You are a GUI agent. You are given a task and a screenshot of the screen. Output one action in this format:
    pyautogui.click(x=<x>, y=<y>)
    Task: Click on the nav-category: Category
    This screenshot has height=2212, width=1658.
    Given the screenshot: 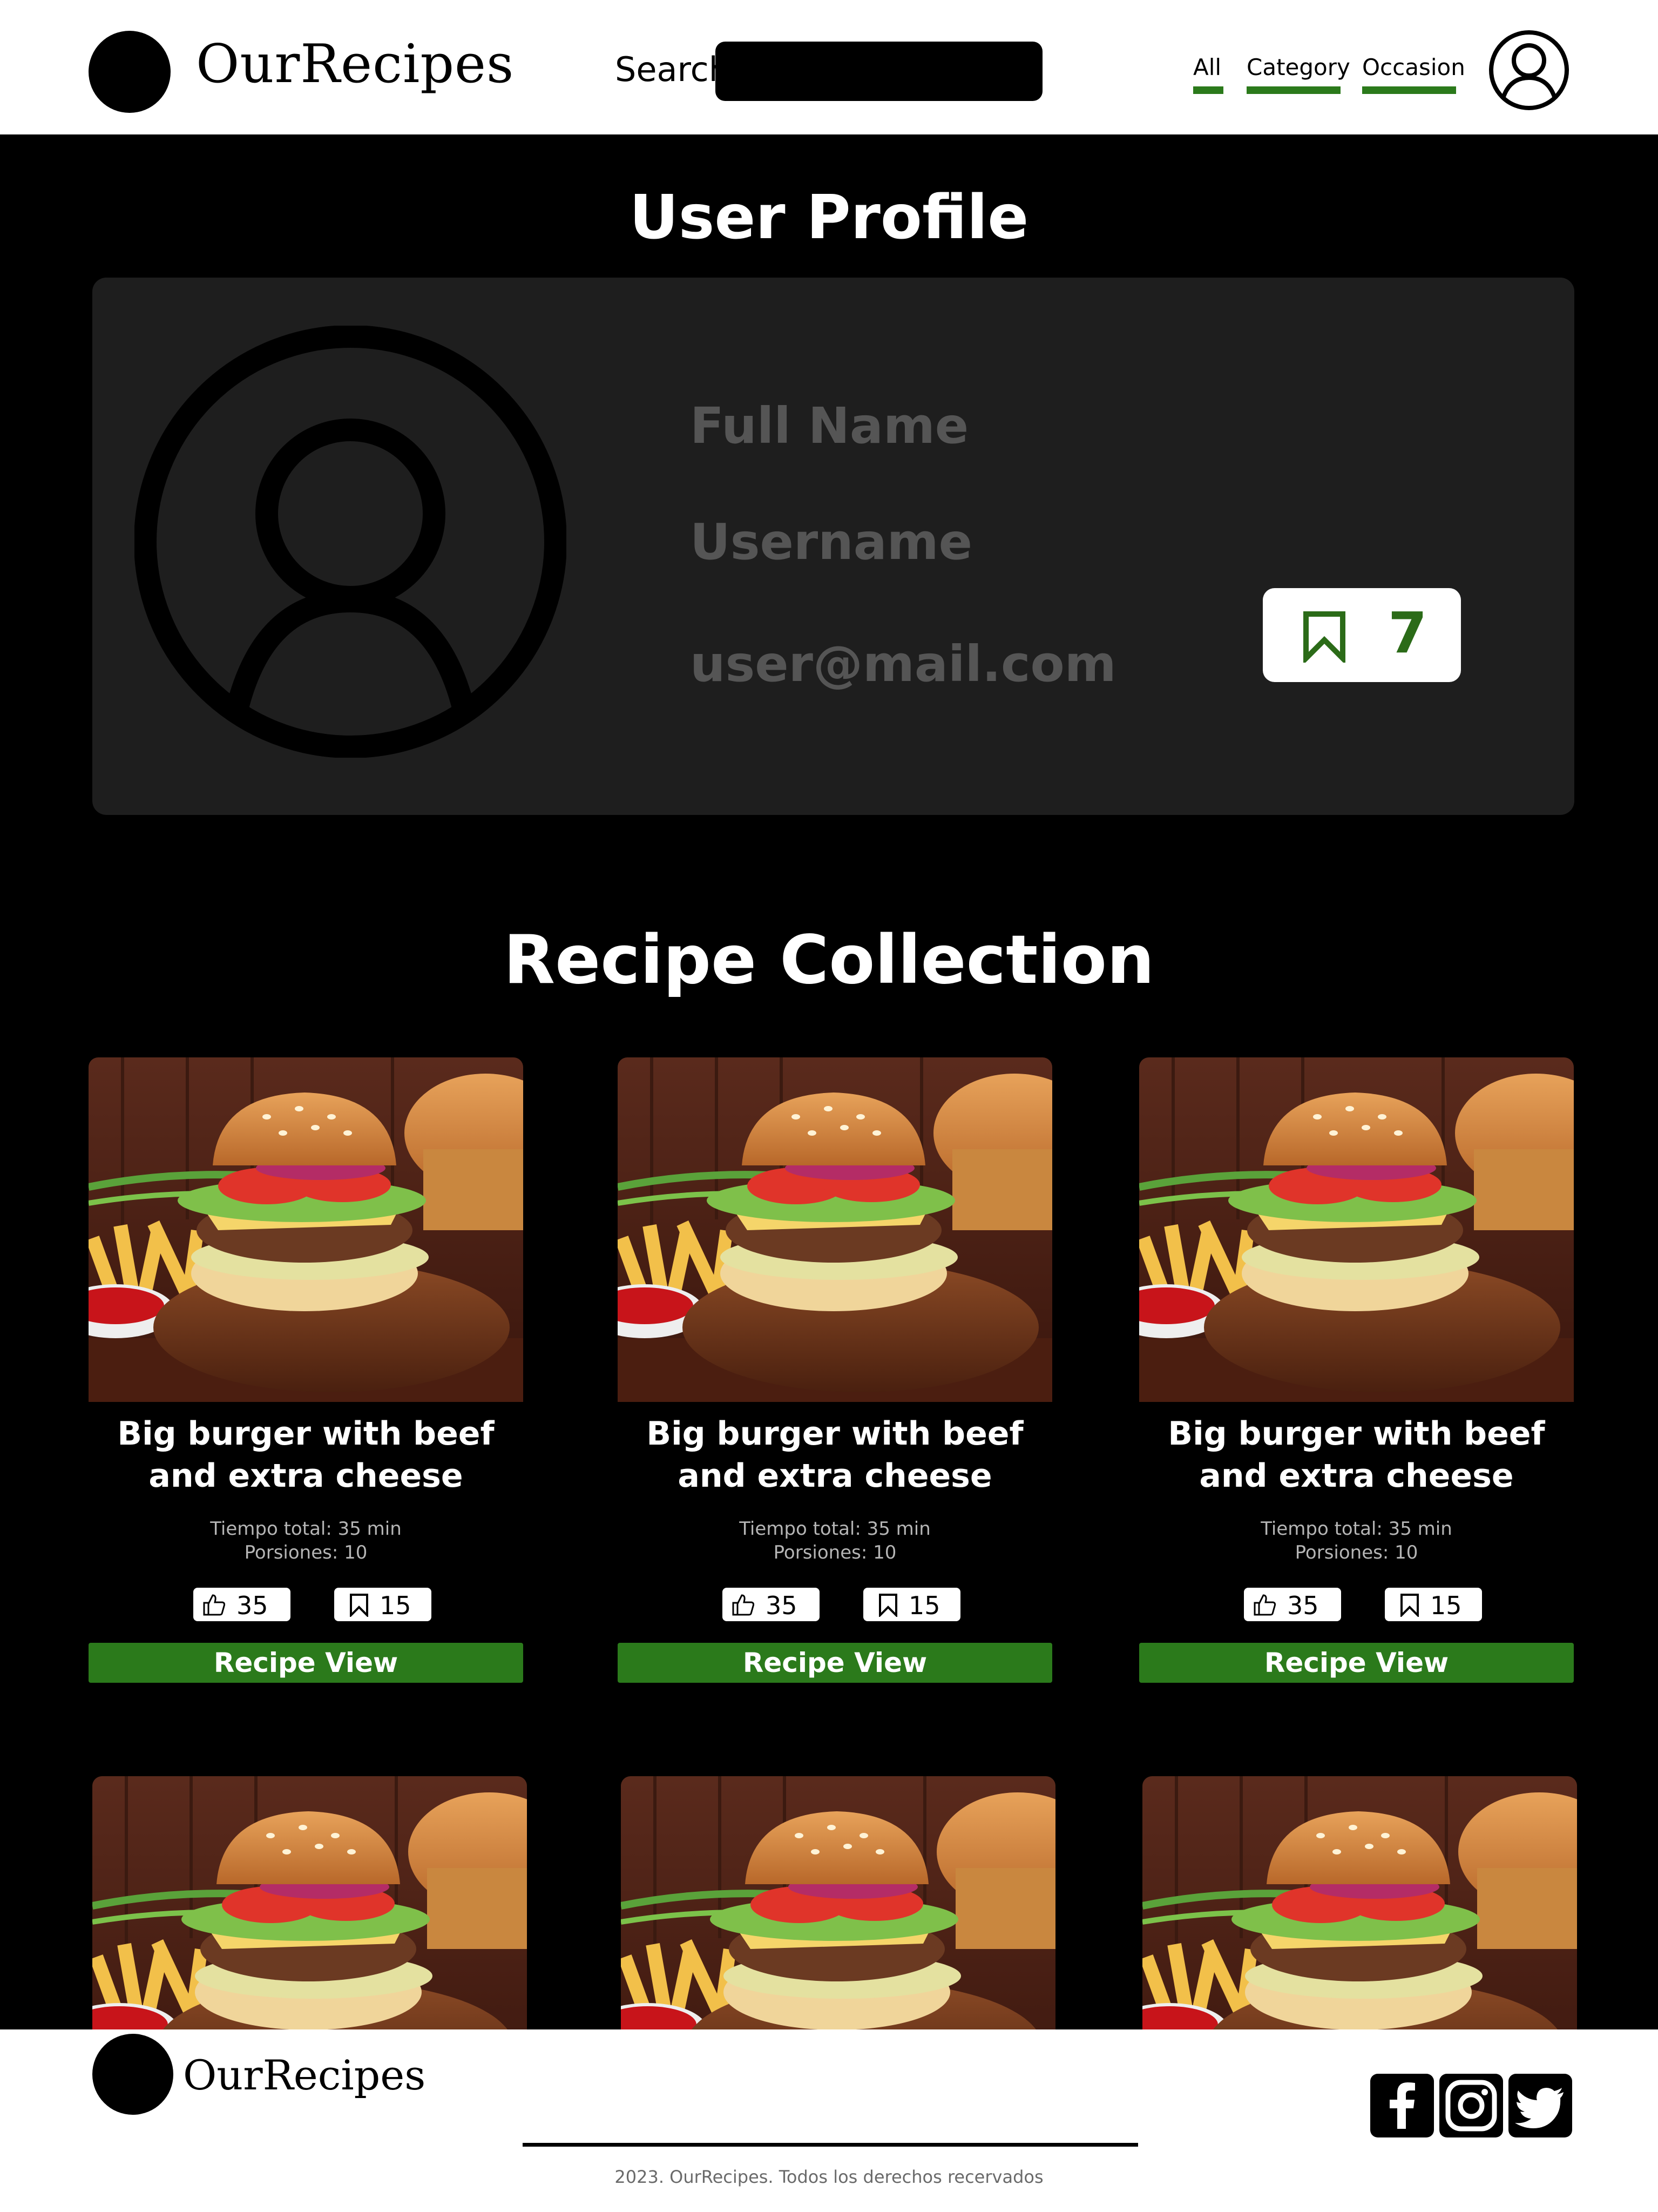 What is the action you would take?
    pyautogui.click(x=1298, y=67)
    